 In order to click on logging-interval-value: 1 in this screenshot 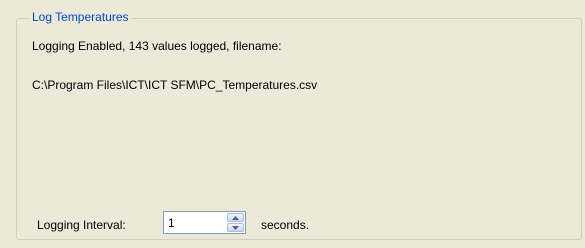, I will do `click(171, 223)`.